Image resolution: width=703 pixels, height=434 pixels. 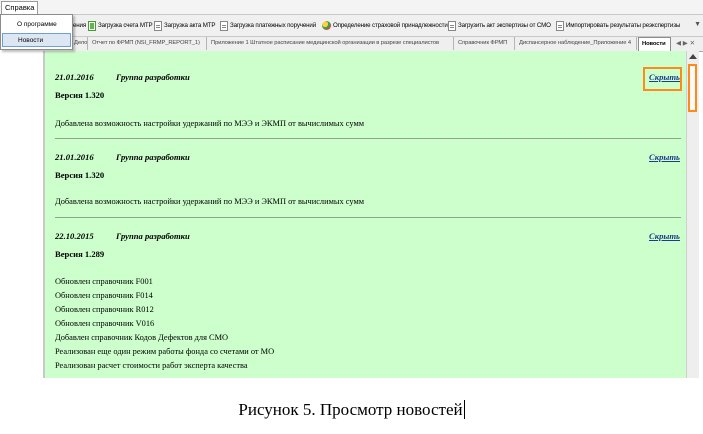 What do you see at coordinates (464, 409) in the screenshot?
I see `text-cursor` at bounding box center [464, 409].